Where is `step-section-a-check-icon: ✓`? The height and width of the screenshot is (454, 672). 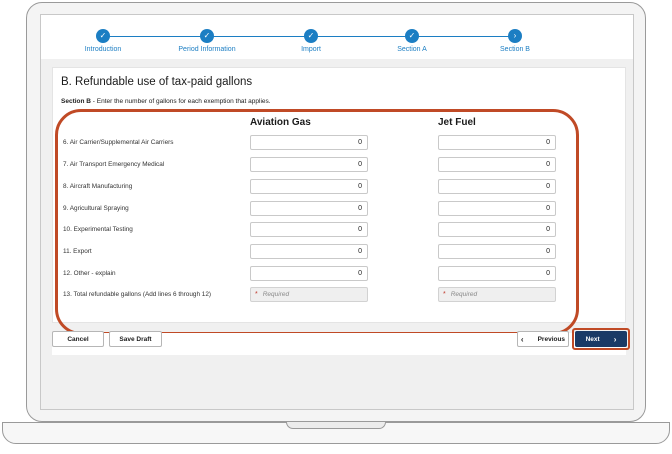 step-section-a-check-icon: ✓ is located at coordinates (412, 36).